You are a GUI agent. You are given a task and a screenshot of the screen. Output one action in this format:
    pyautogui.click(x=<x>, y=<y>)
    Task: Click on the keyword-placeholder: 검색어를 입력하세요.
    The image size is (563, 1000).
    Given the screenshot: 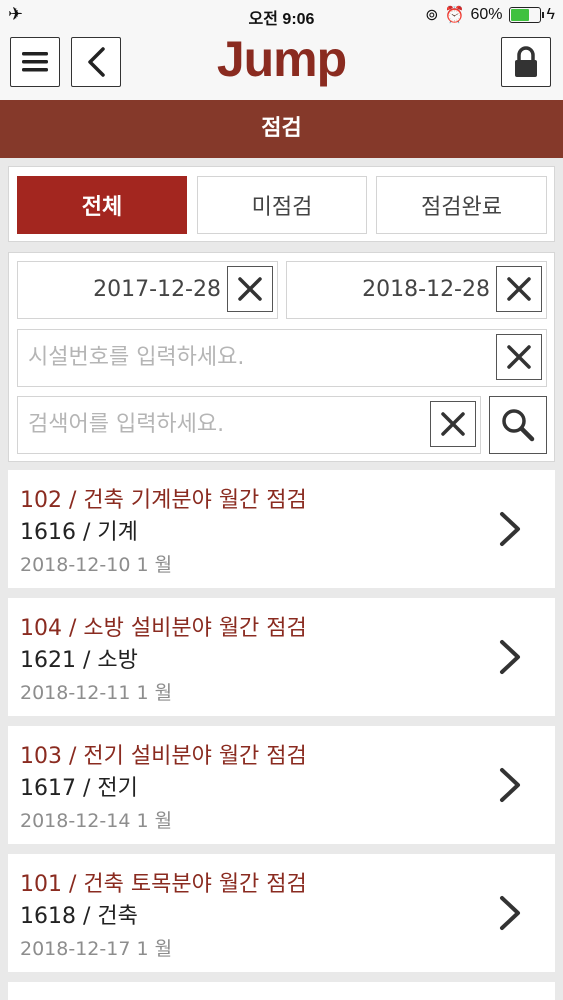 What is the action you would take?
    pyautogui.click(x=126, y=424)
    